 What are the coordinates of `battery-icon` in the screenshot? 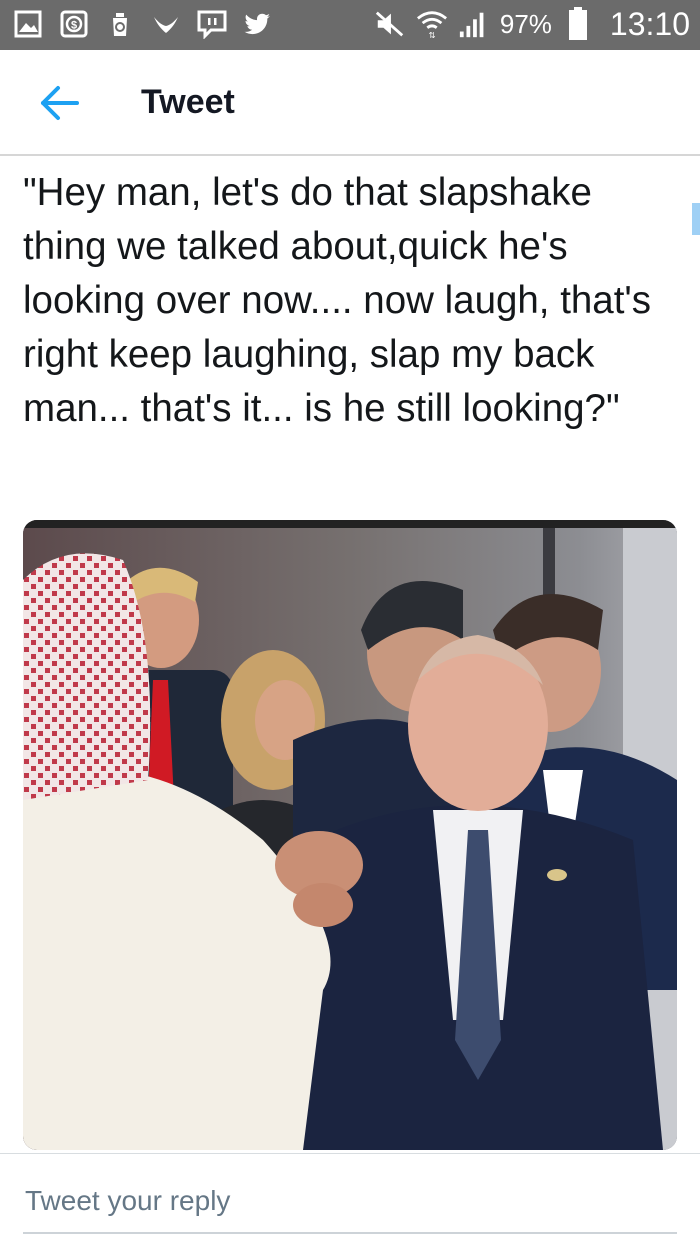 It's located at (578, 23).